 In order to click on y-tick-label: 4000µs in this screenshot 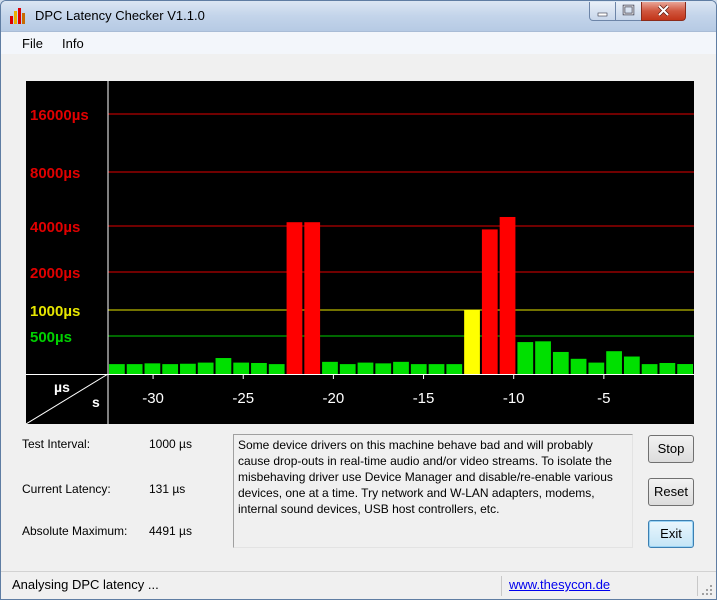, I will do `click(55, 227)`.